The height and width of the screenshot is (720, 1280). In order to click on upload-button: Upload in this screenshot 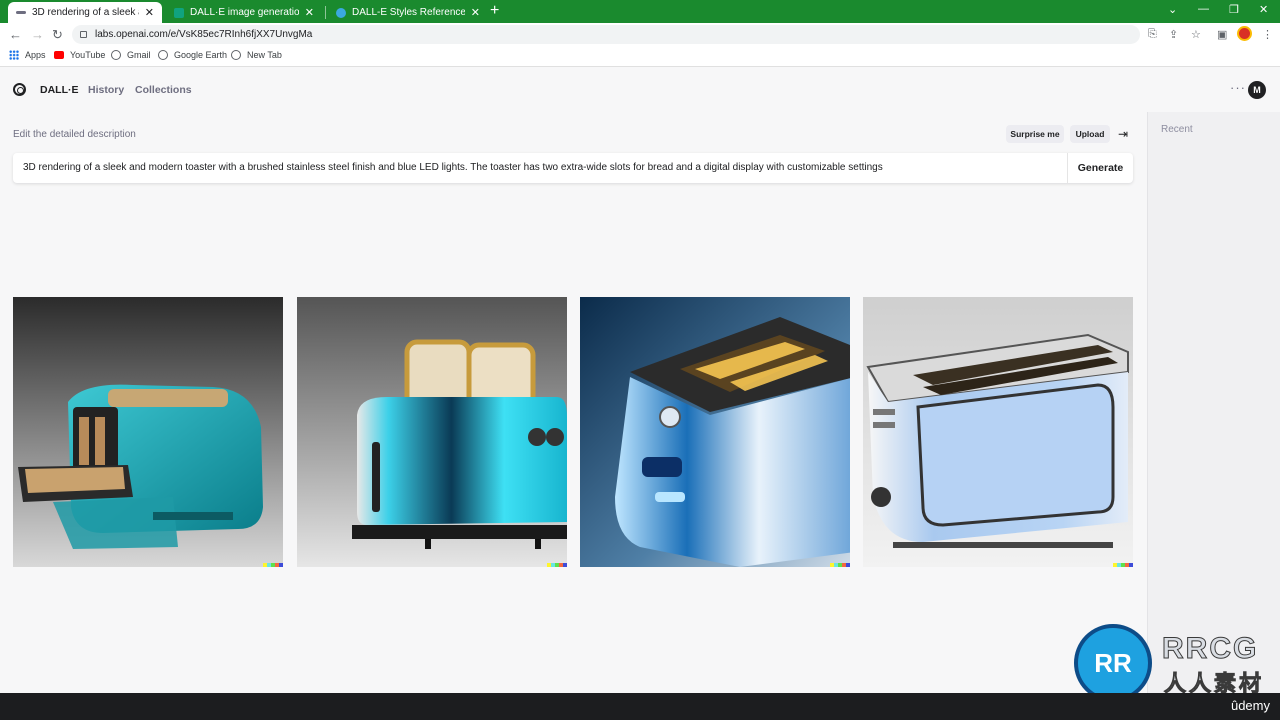, I will do `click(1090, 134)`.